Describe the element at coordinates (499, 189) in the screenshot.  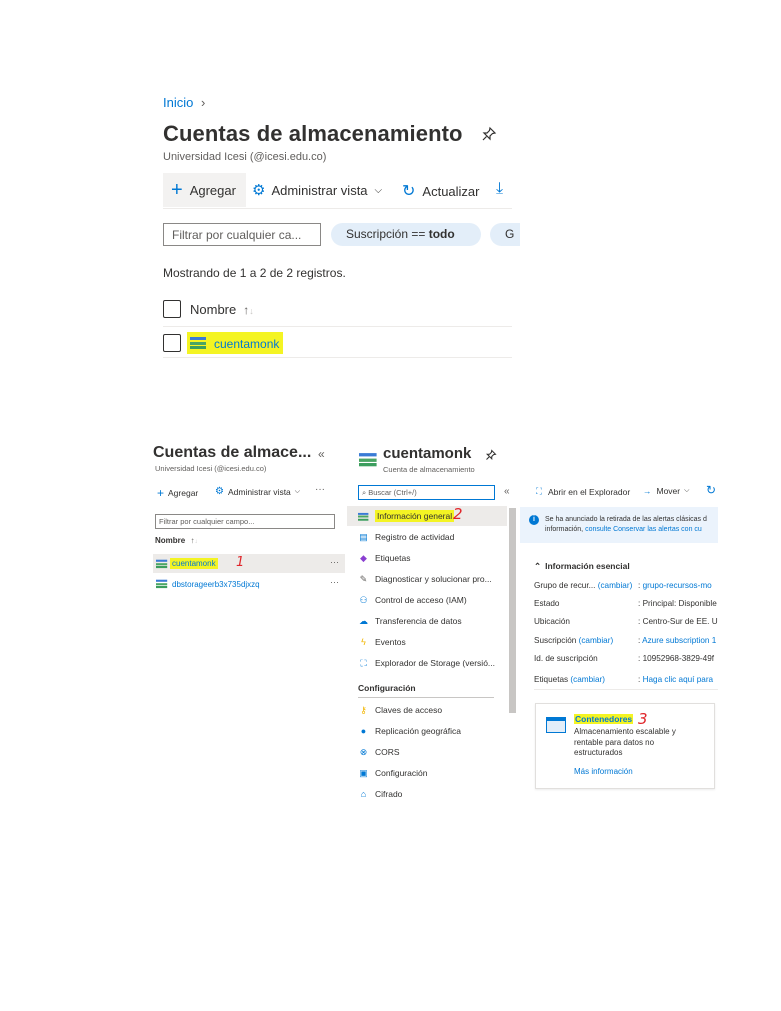
I see `download-icon: ⤓` at that location.